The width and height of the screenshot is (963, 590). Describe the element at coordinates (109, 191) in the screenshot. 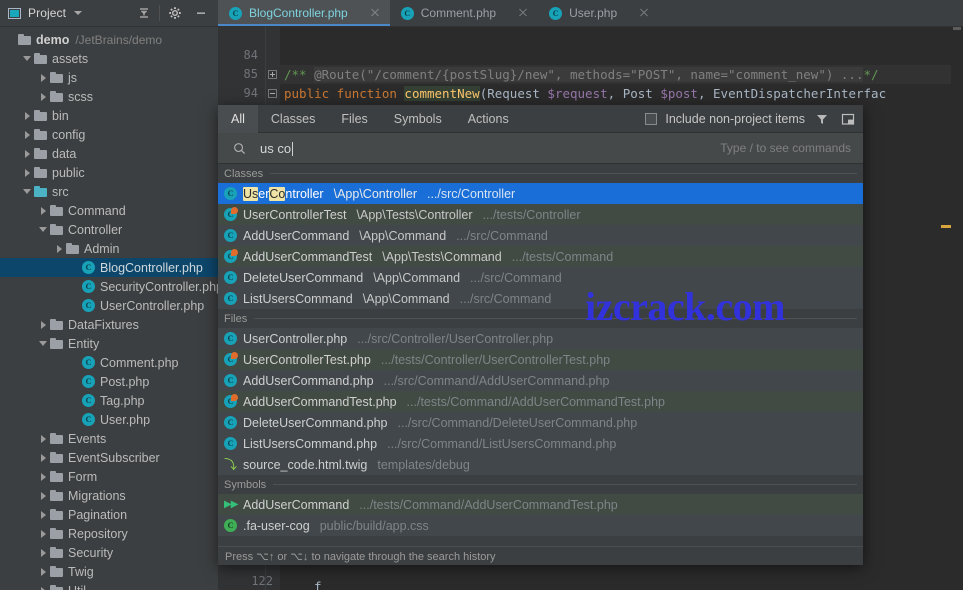

I see `tree-row: src` at that location.